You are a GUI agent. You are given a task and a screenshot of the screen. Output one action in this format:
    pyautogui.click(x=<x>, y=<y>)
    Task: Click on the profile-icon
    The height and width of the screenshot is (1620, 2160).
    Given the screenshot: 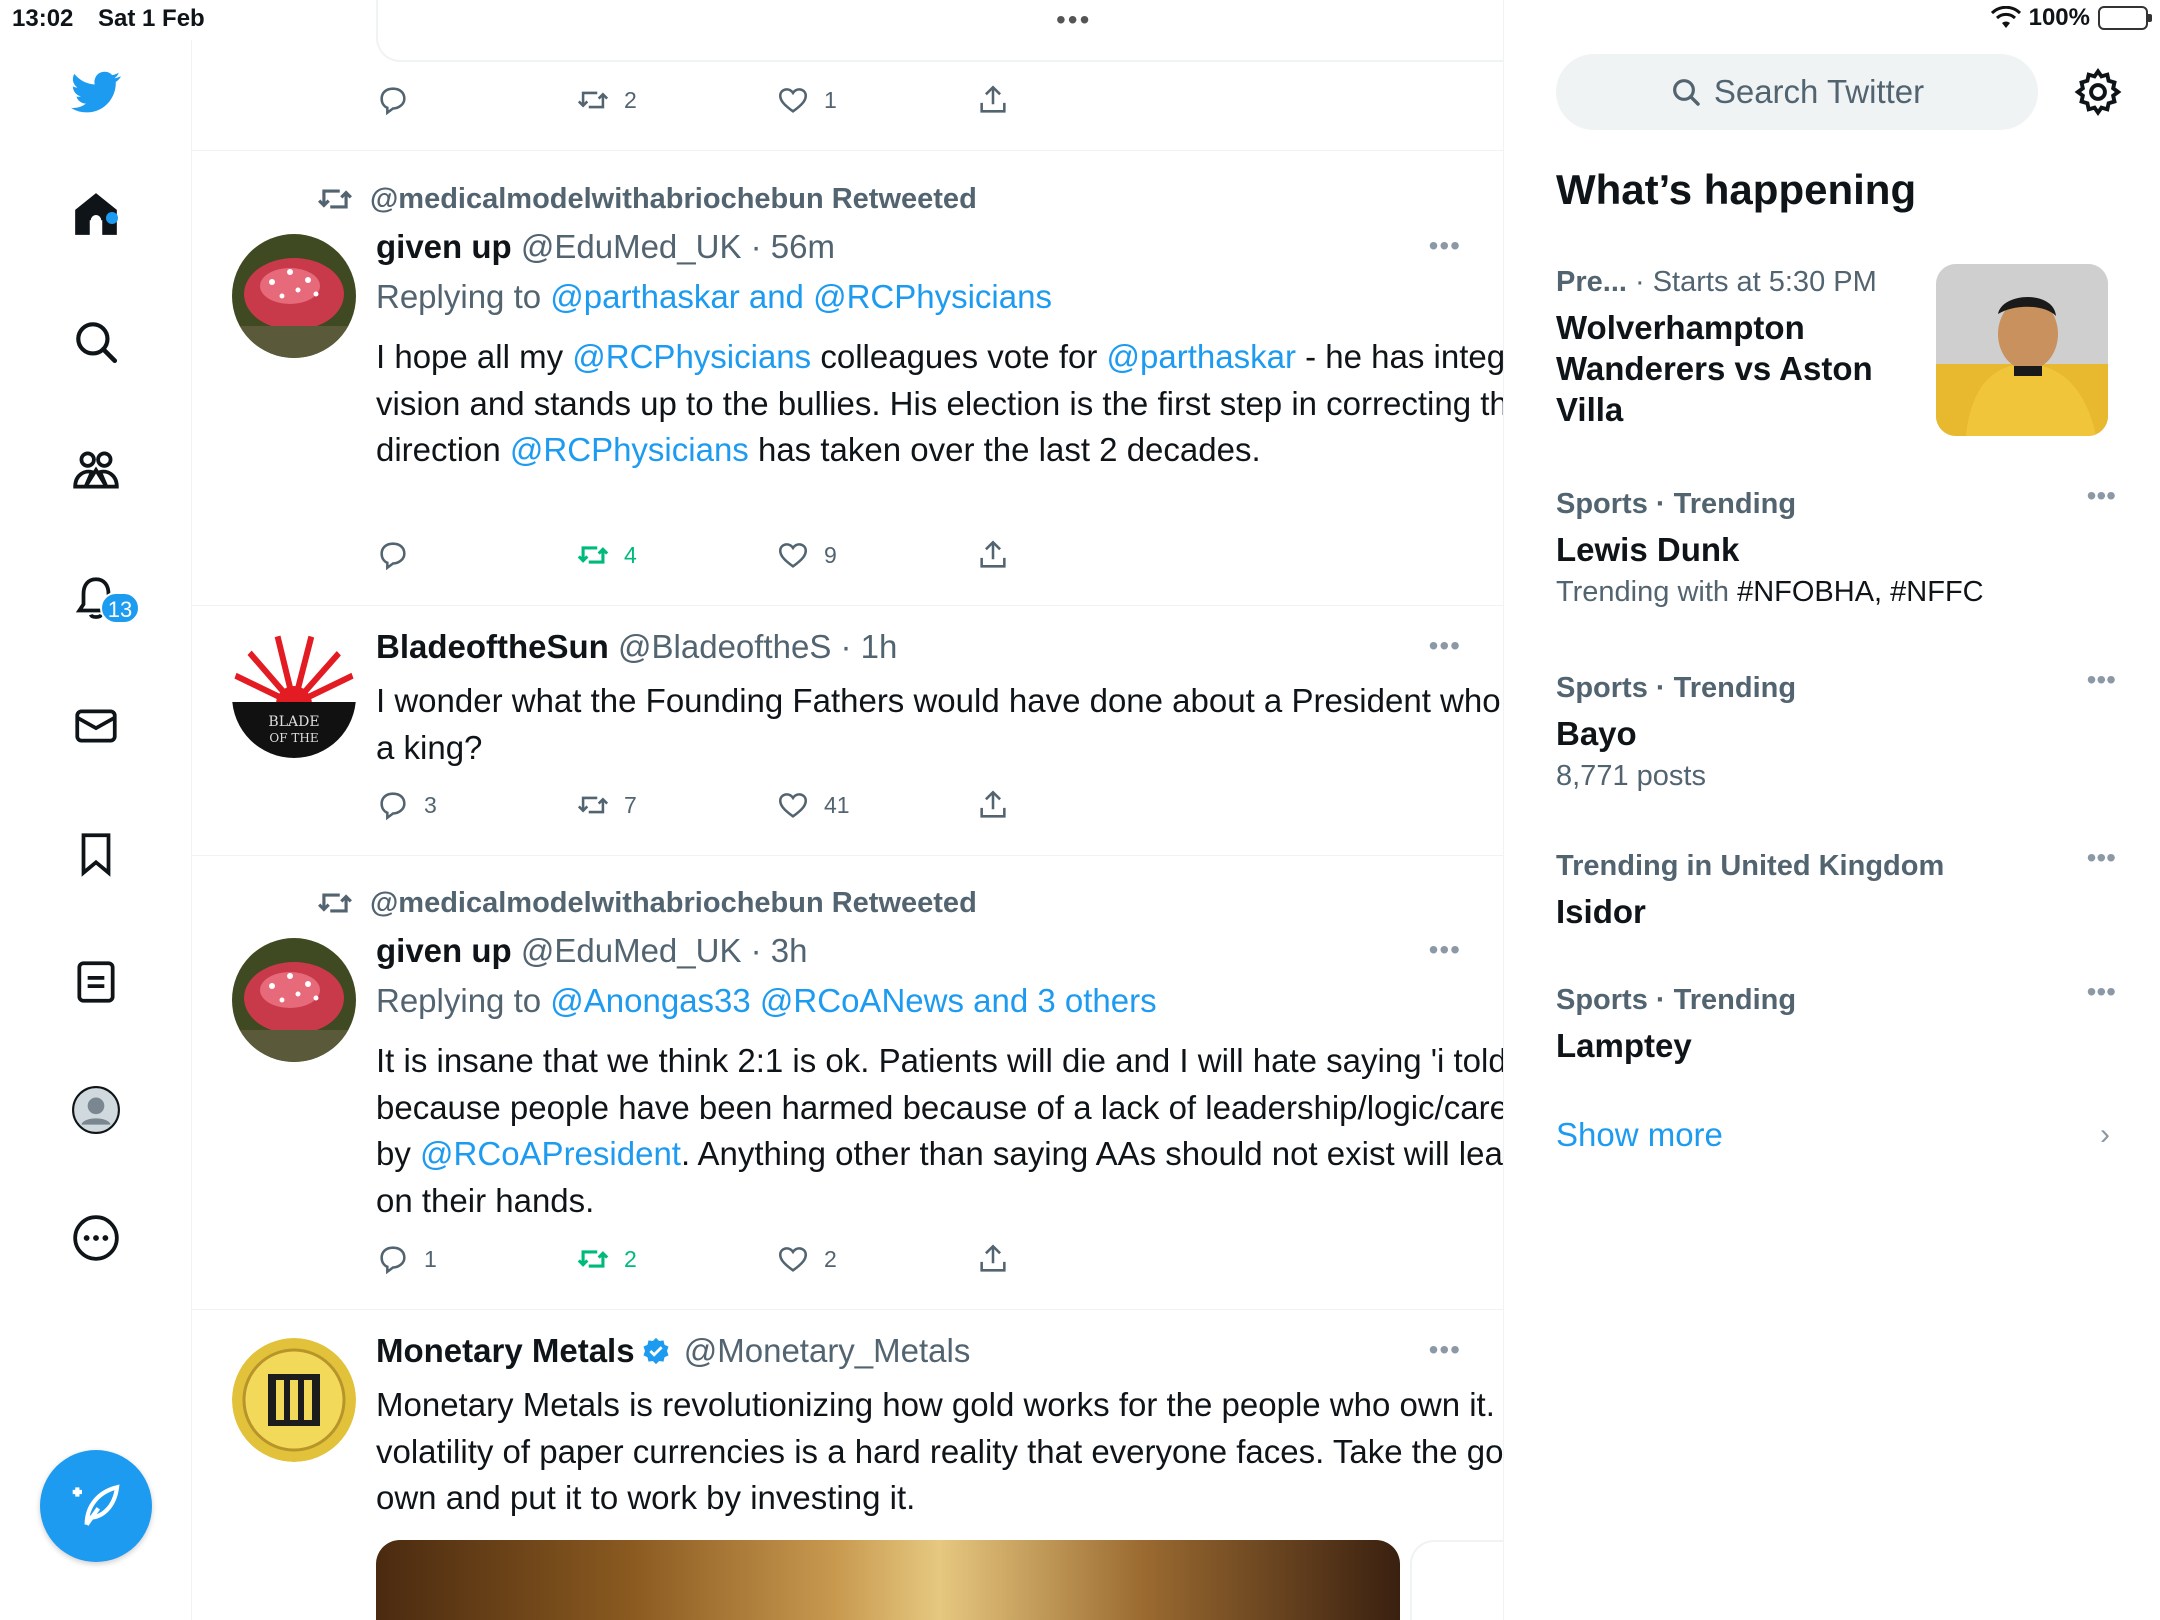 What is the action you would take?
    pyautogui.click(x=96, y=1110)
    